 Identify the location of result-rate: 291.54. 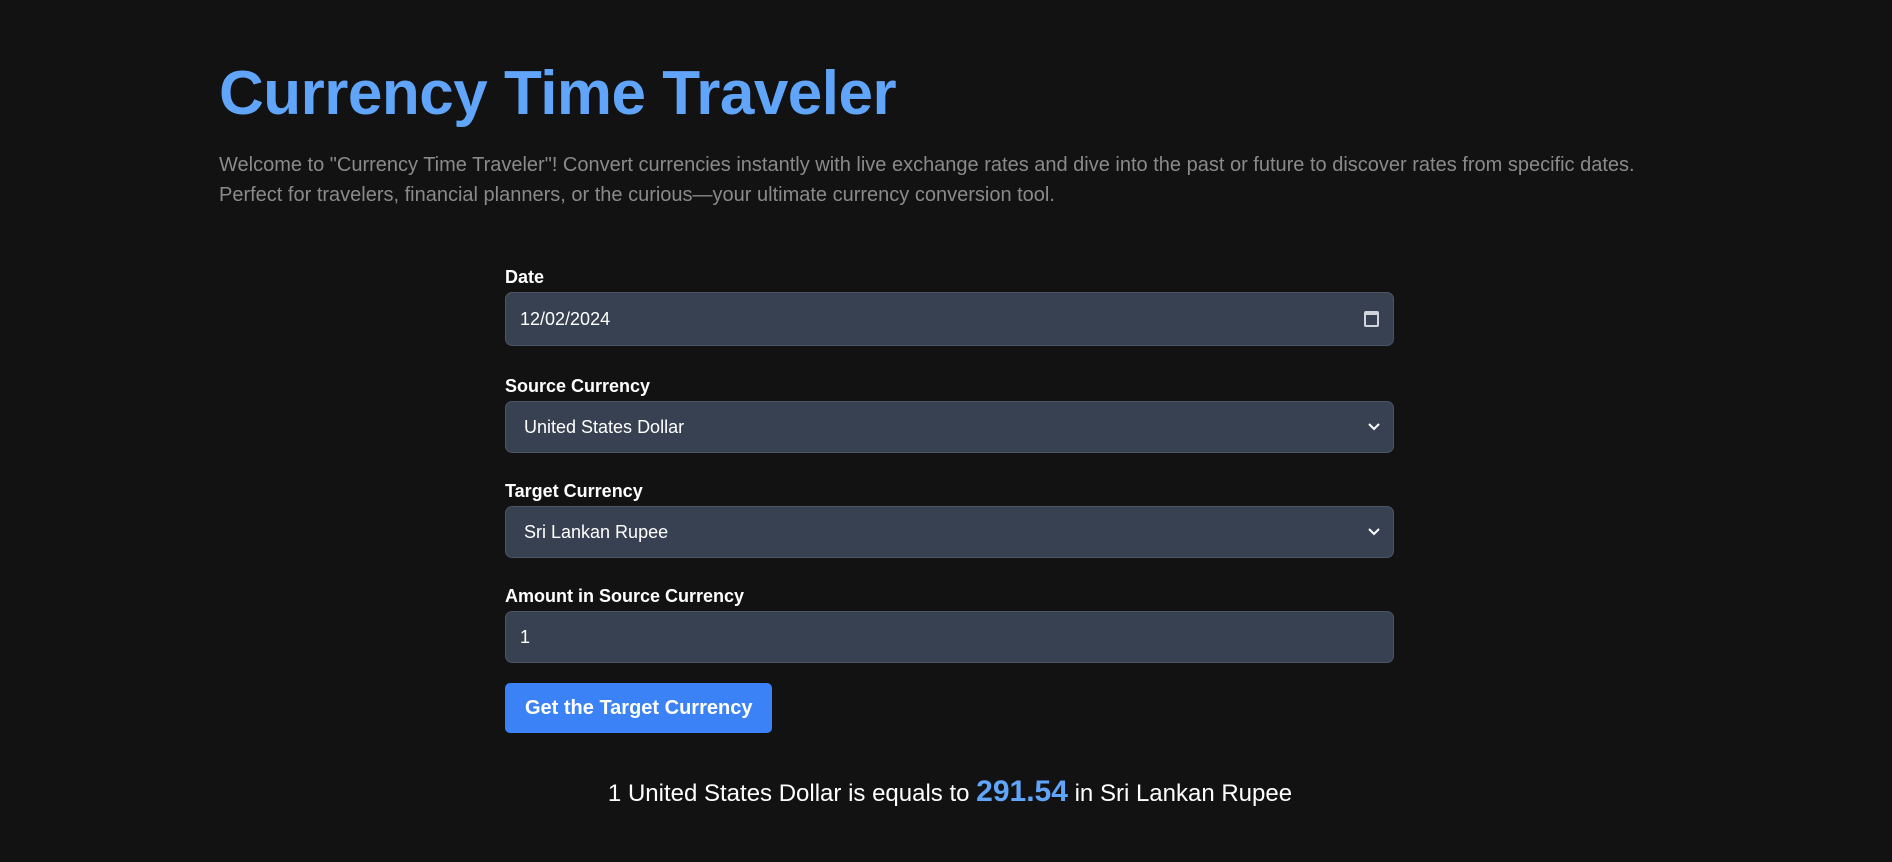
(1022, 791).